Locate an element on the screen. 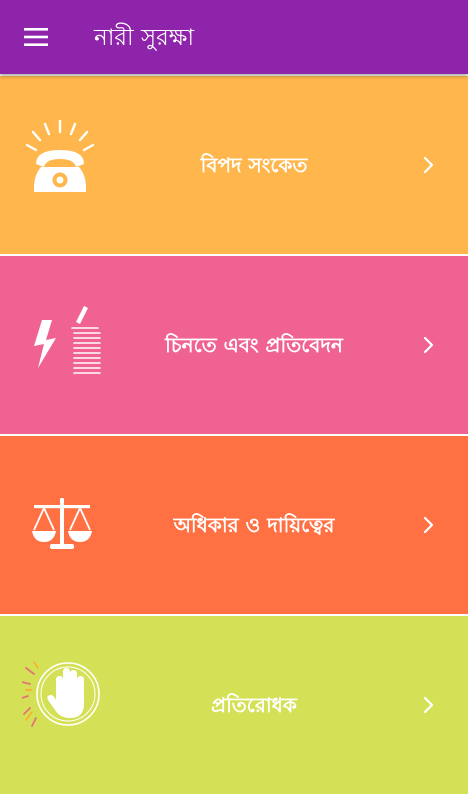 Image resolution: width=468 pixels, height=800 pixels. card-label: অধিকার ও দায়িত্বের is located at coordinates (254, 525).